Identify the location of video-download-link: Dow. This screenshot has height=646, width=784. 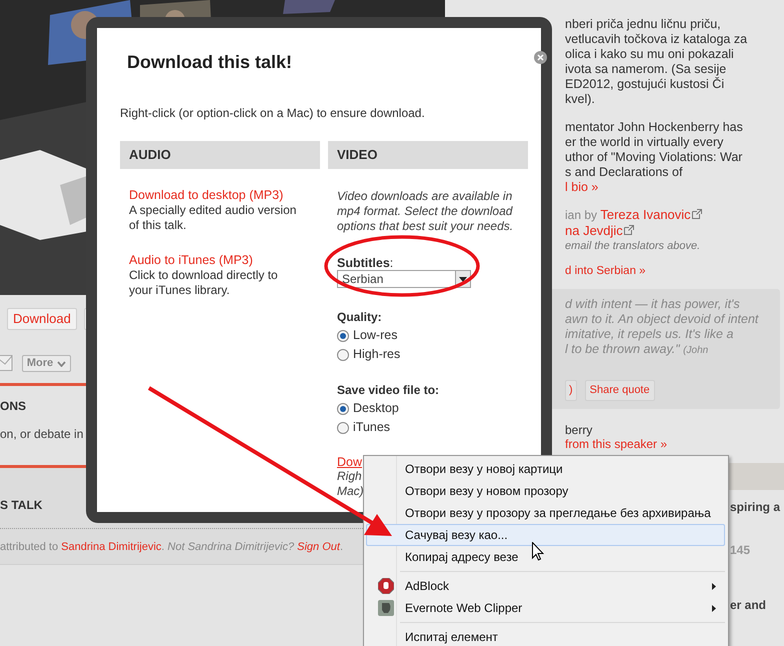
(349, 462).